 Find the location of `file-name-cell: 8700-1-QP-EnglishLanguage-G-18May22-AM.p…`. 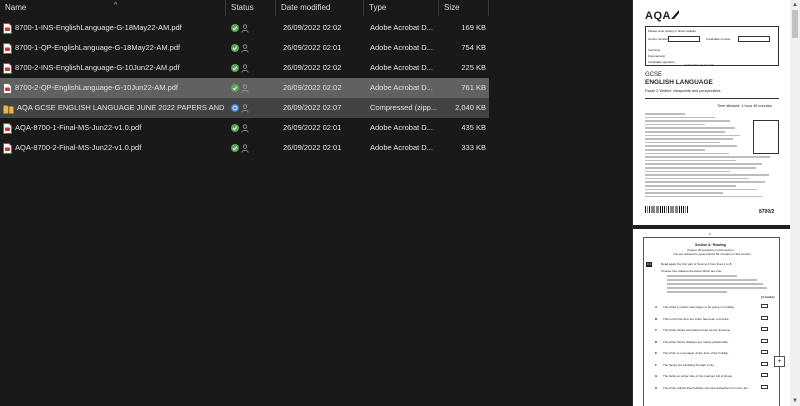

file-name-cell: 8700-1-QP-EnglishLanguage-G-18May22-AM.p… is located at coordinates (114, 48).